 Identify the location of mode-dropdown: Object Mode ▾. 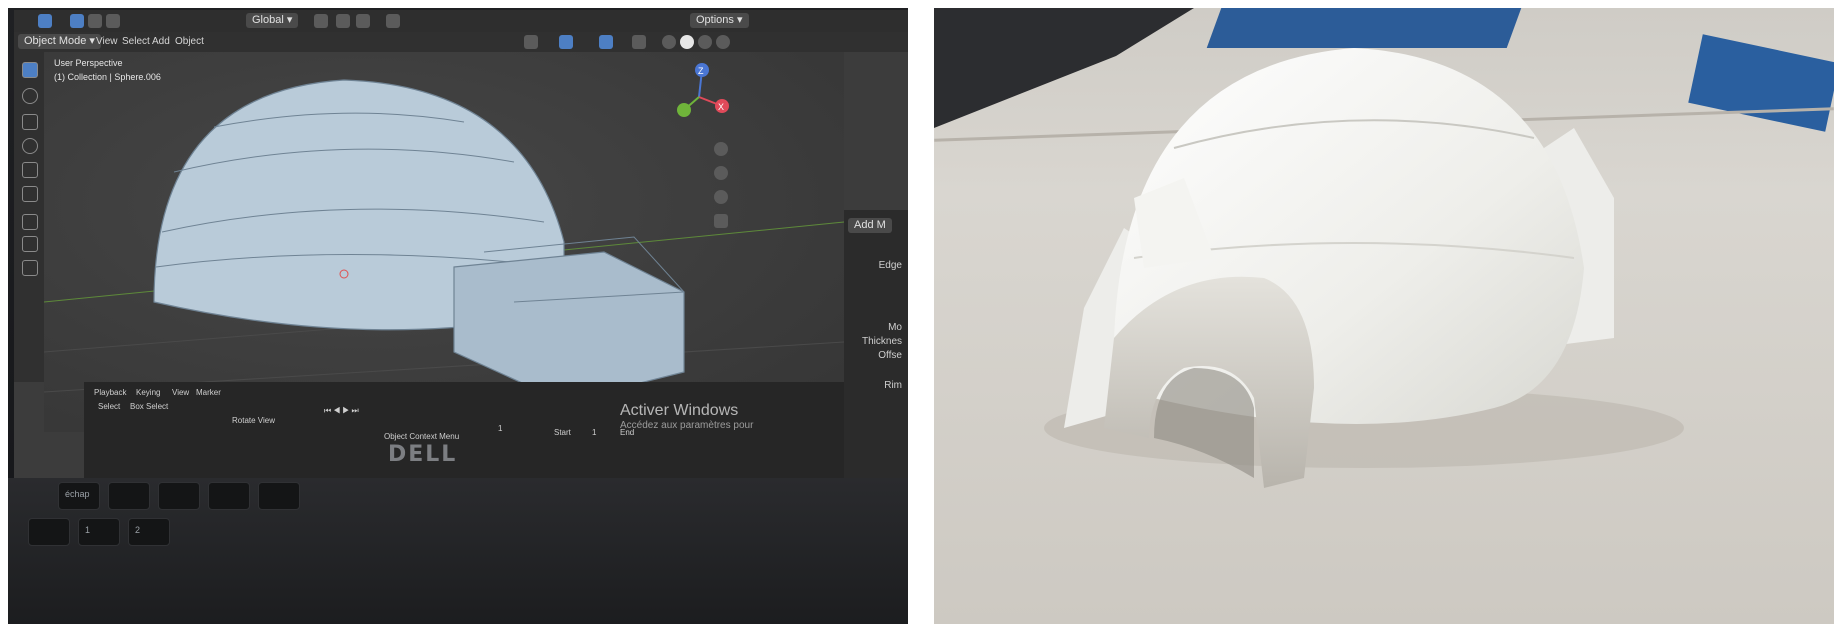
(59, 41).